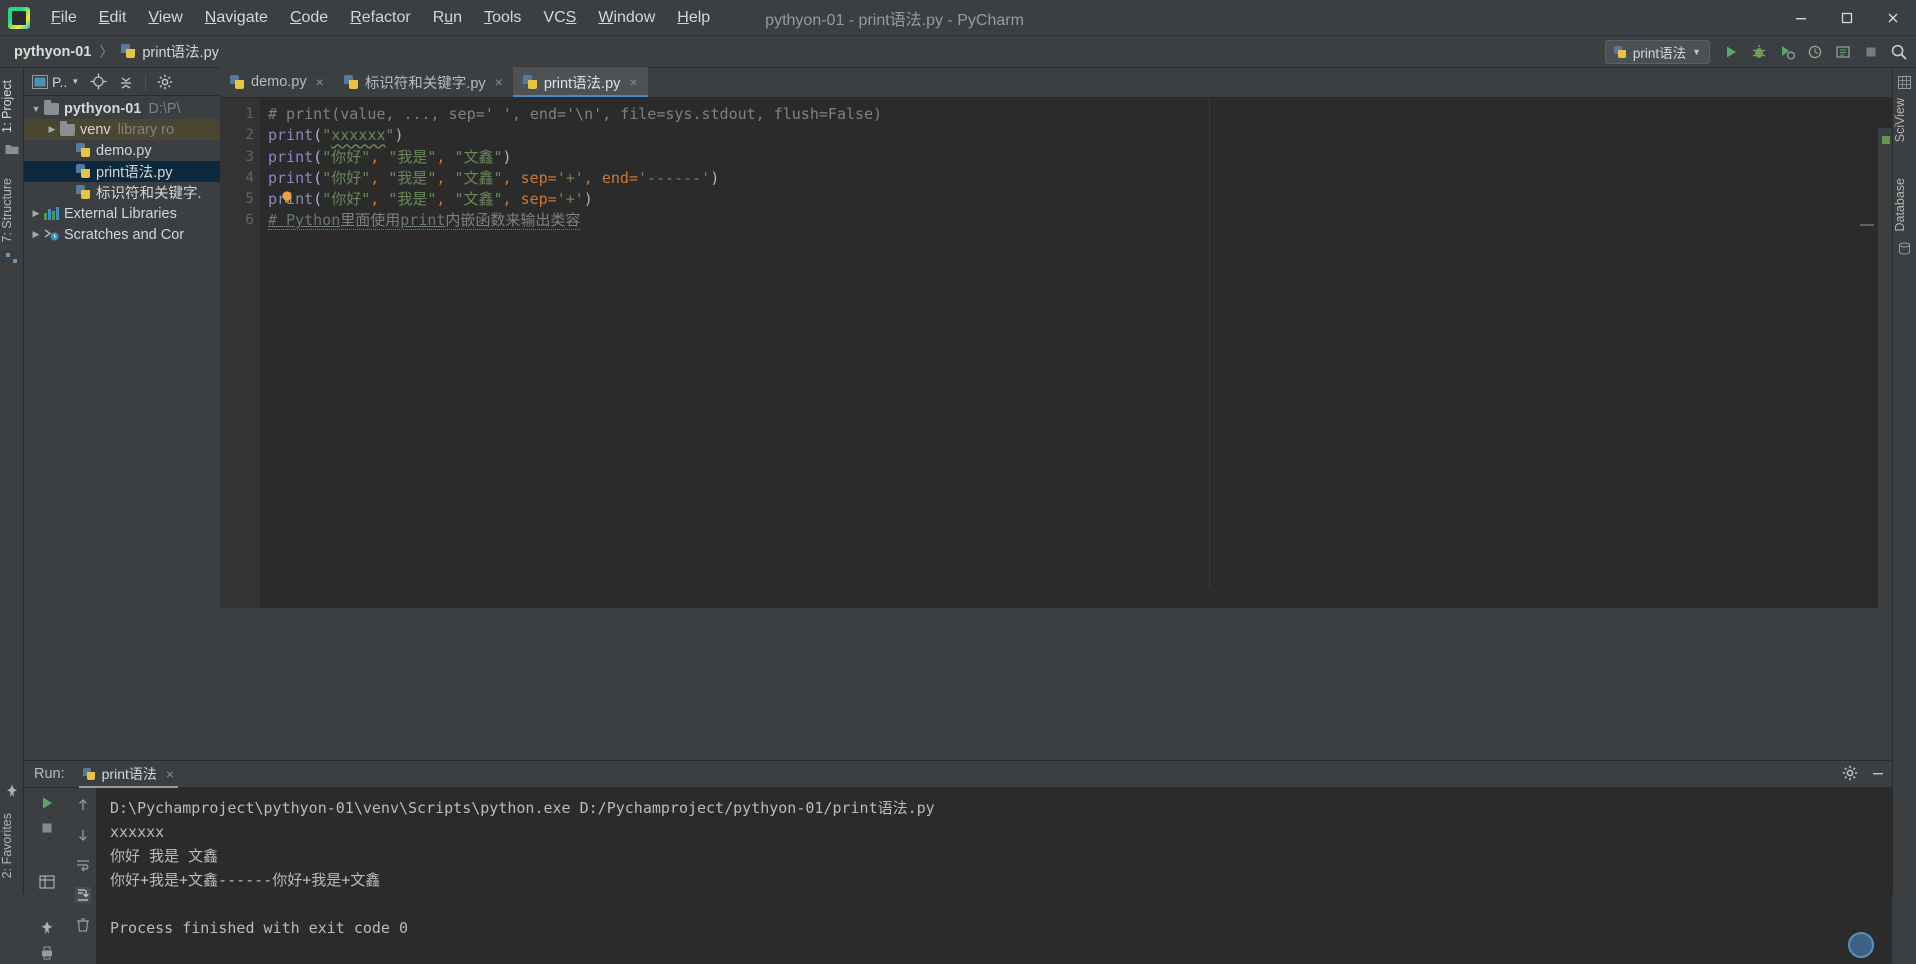 This screenshot has width=1916, height=964. What do you see at coordinates (122, 192) in the screenshot?
I see `tree-node-identifier-keywords-py: 标识符和关键字.` at bounding box center [122, 192].